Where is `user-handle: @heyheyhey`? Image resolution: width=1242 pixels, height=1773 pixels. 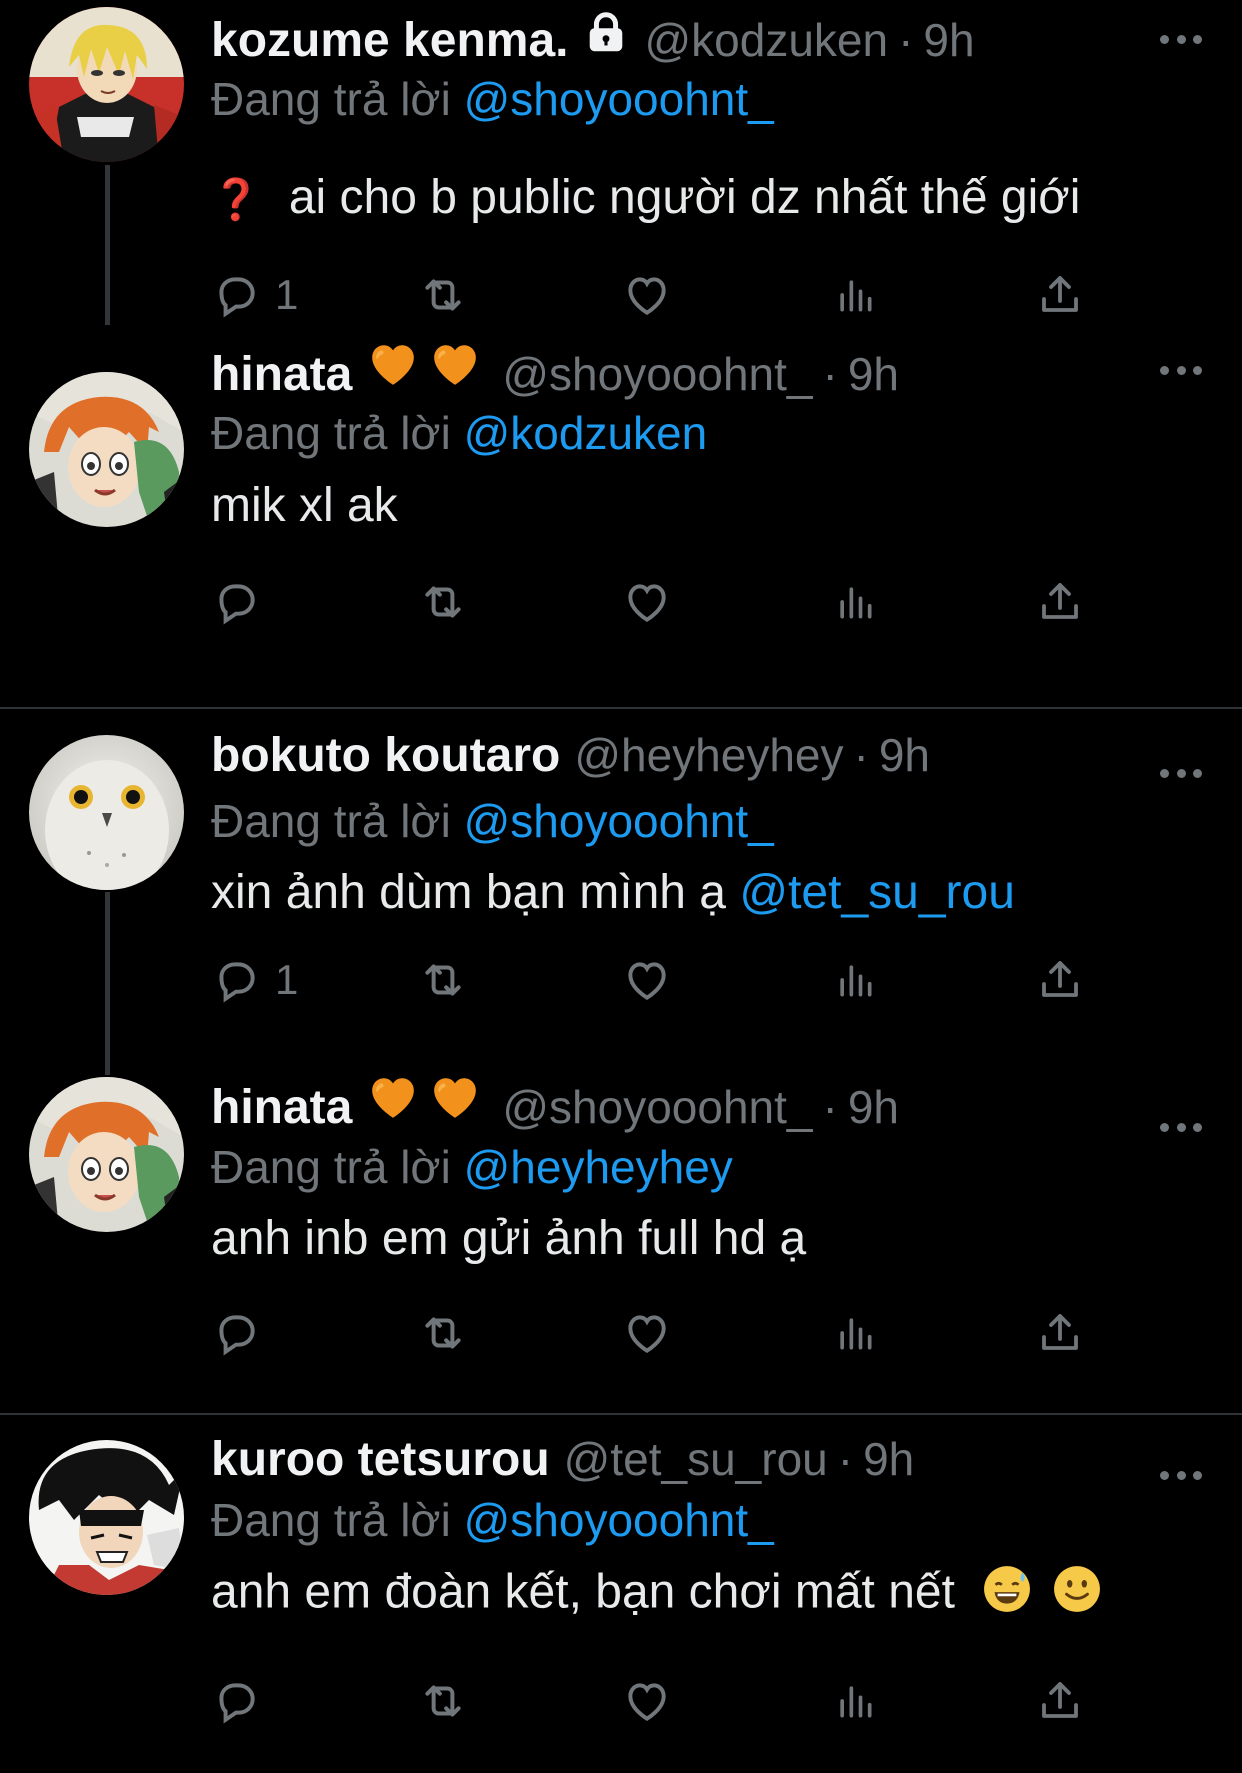
user-handle: @heyheyhey is located at coordinates (708, 755).